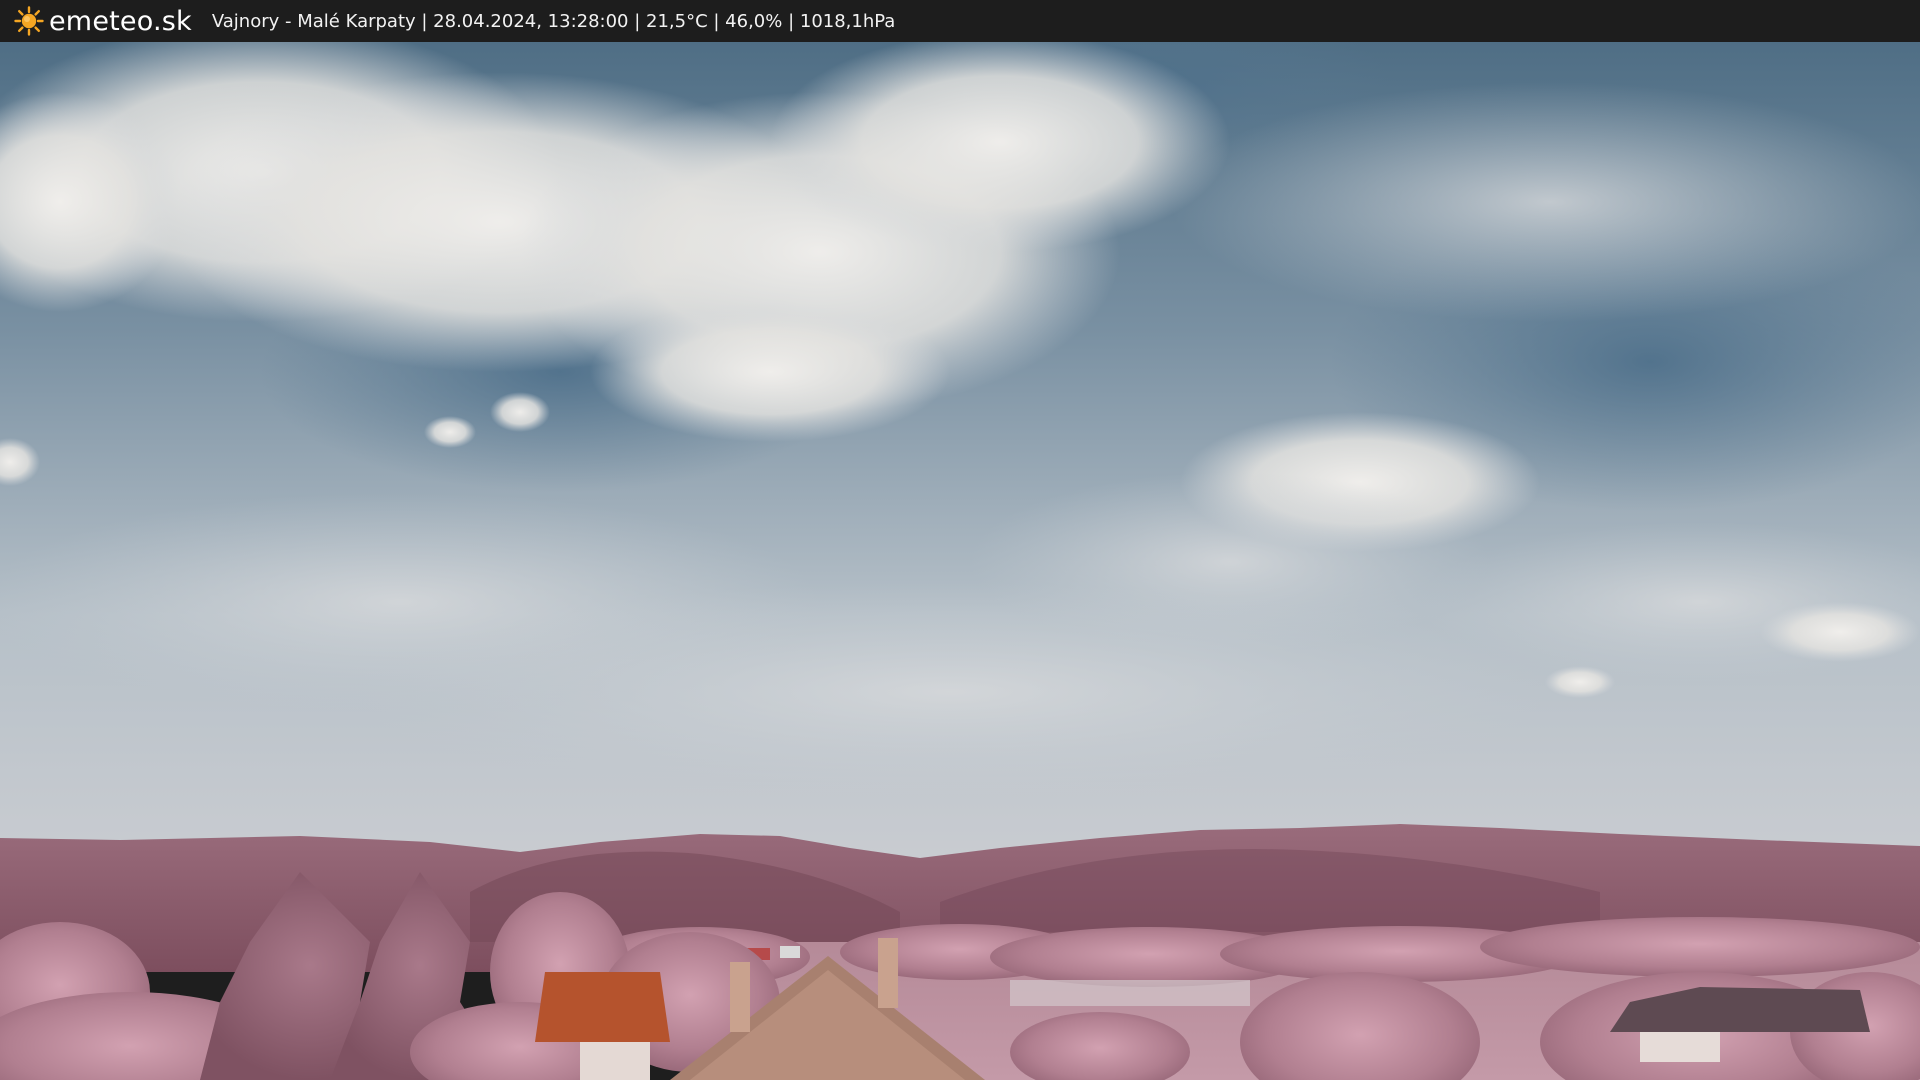 The image size is (1920, 1080). I want to click on site-name: emeteo.sk, so click(120, 21).